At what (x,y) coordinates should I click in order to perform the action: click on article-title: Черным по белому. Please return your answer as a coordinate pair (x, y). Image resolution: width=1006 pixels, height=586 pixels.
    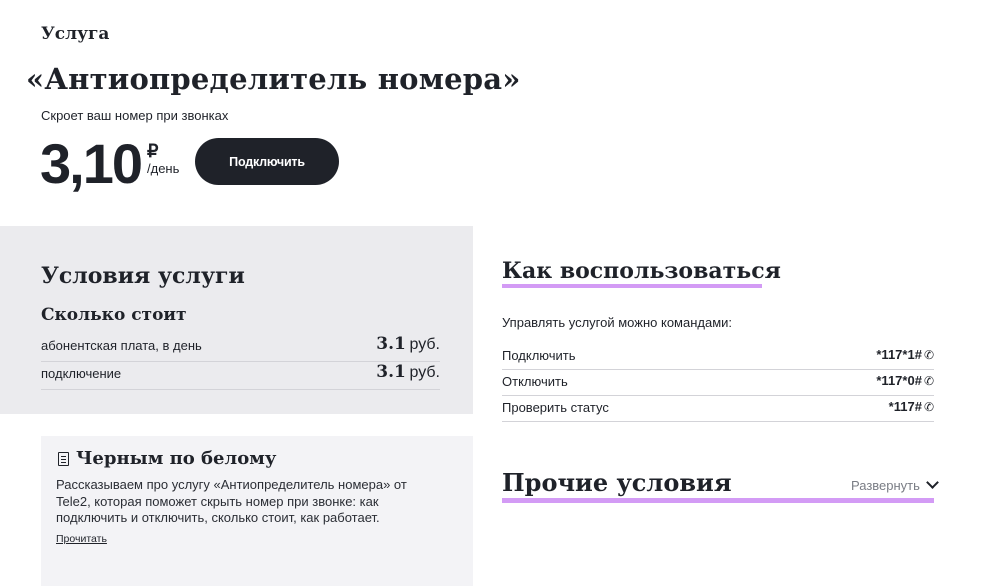
    Looking at the image, I should click on (176, 458).